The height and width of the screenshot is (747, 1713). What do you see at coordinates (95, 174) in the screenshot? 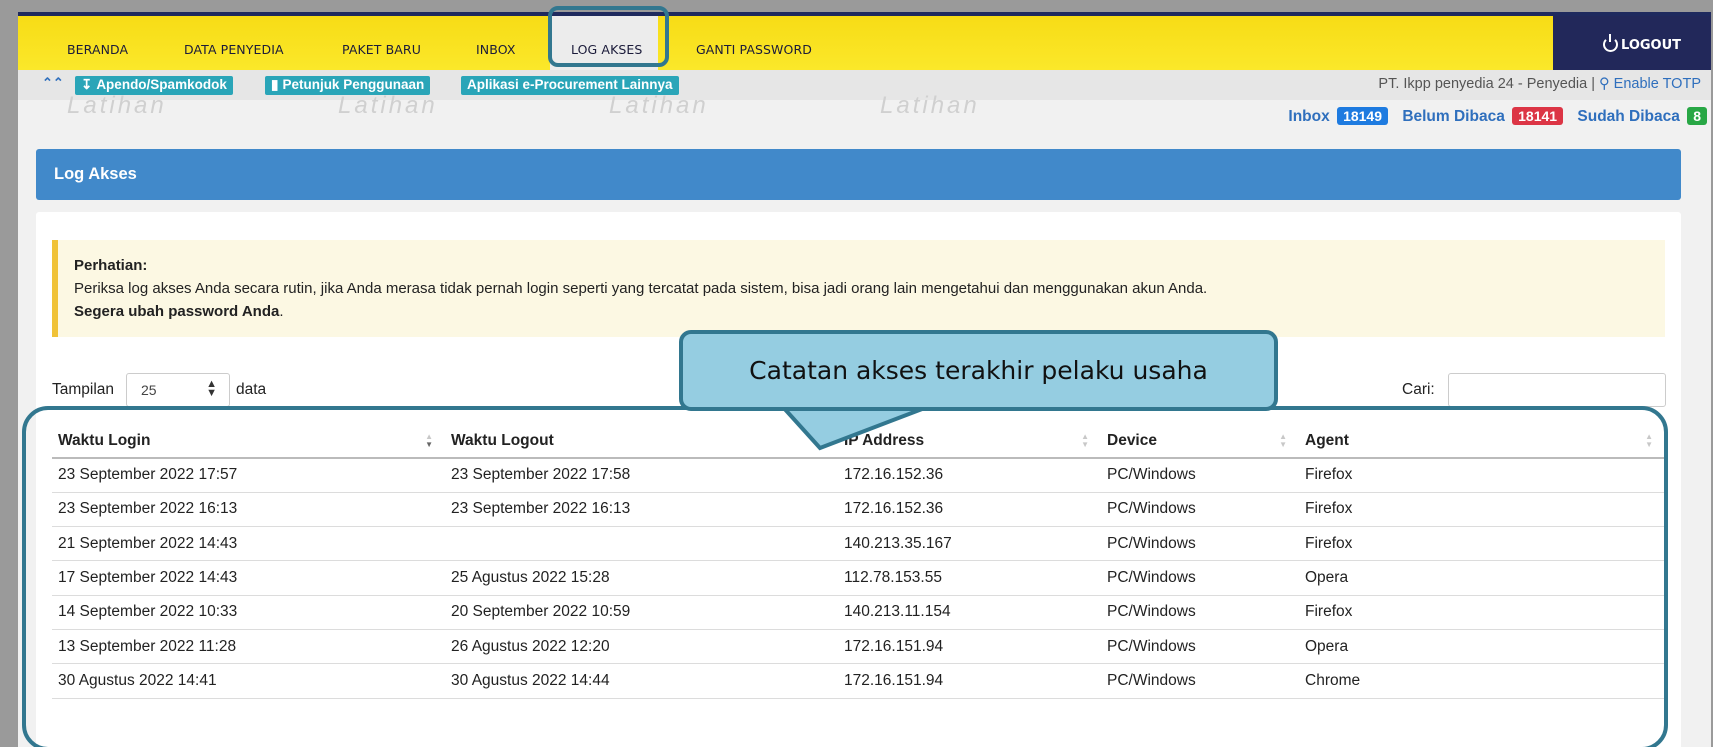
I see `page-title: Log Akses` at bounding box center [95, 174].